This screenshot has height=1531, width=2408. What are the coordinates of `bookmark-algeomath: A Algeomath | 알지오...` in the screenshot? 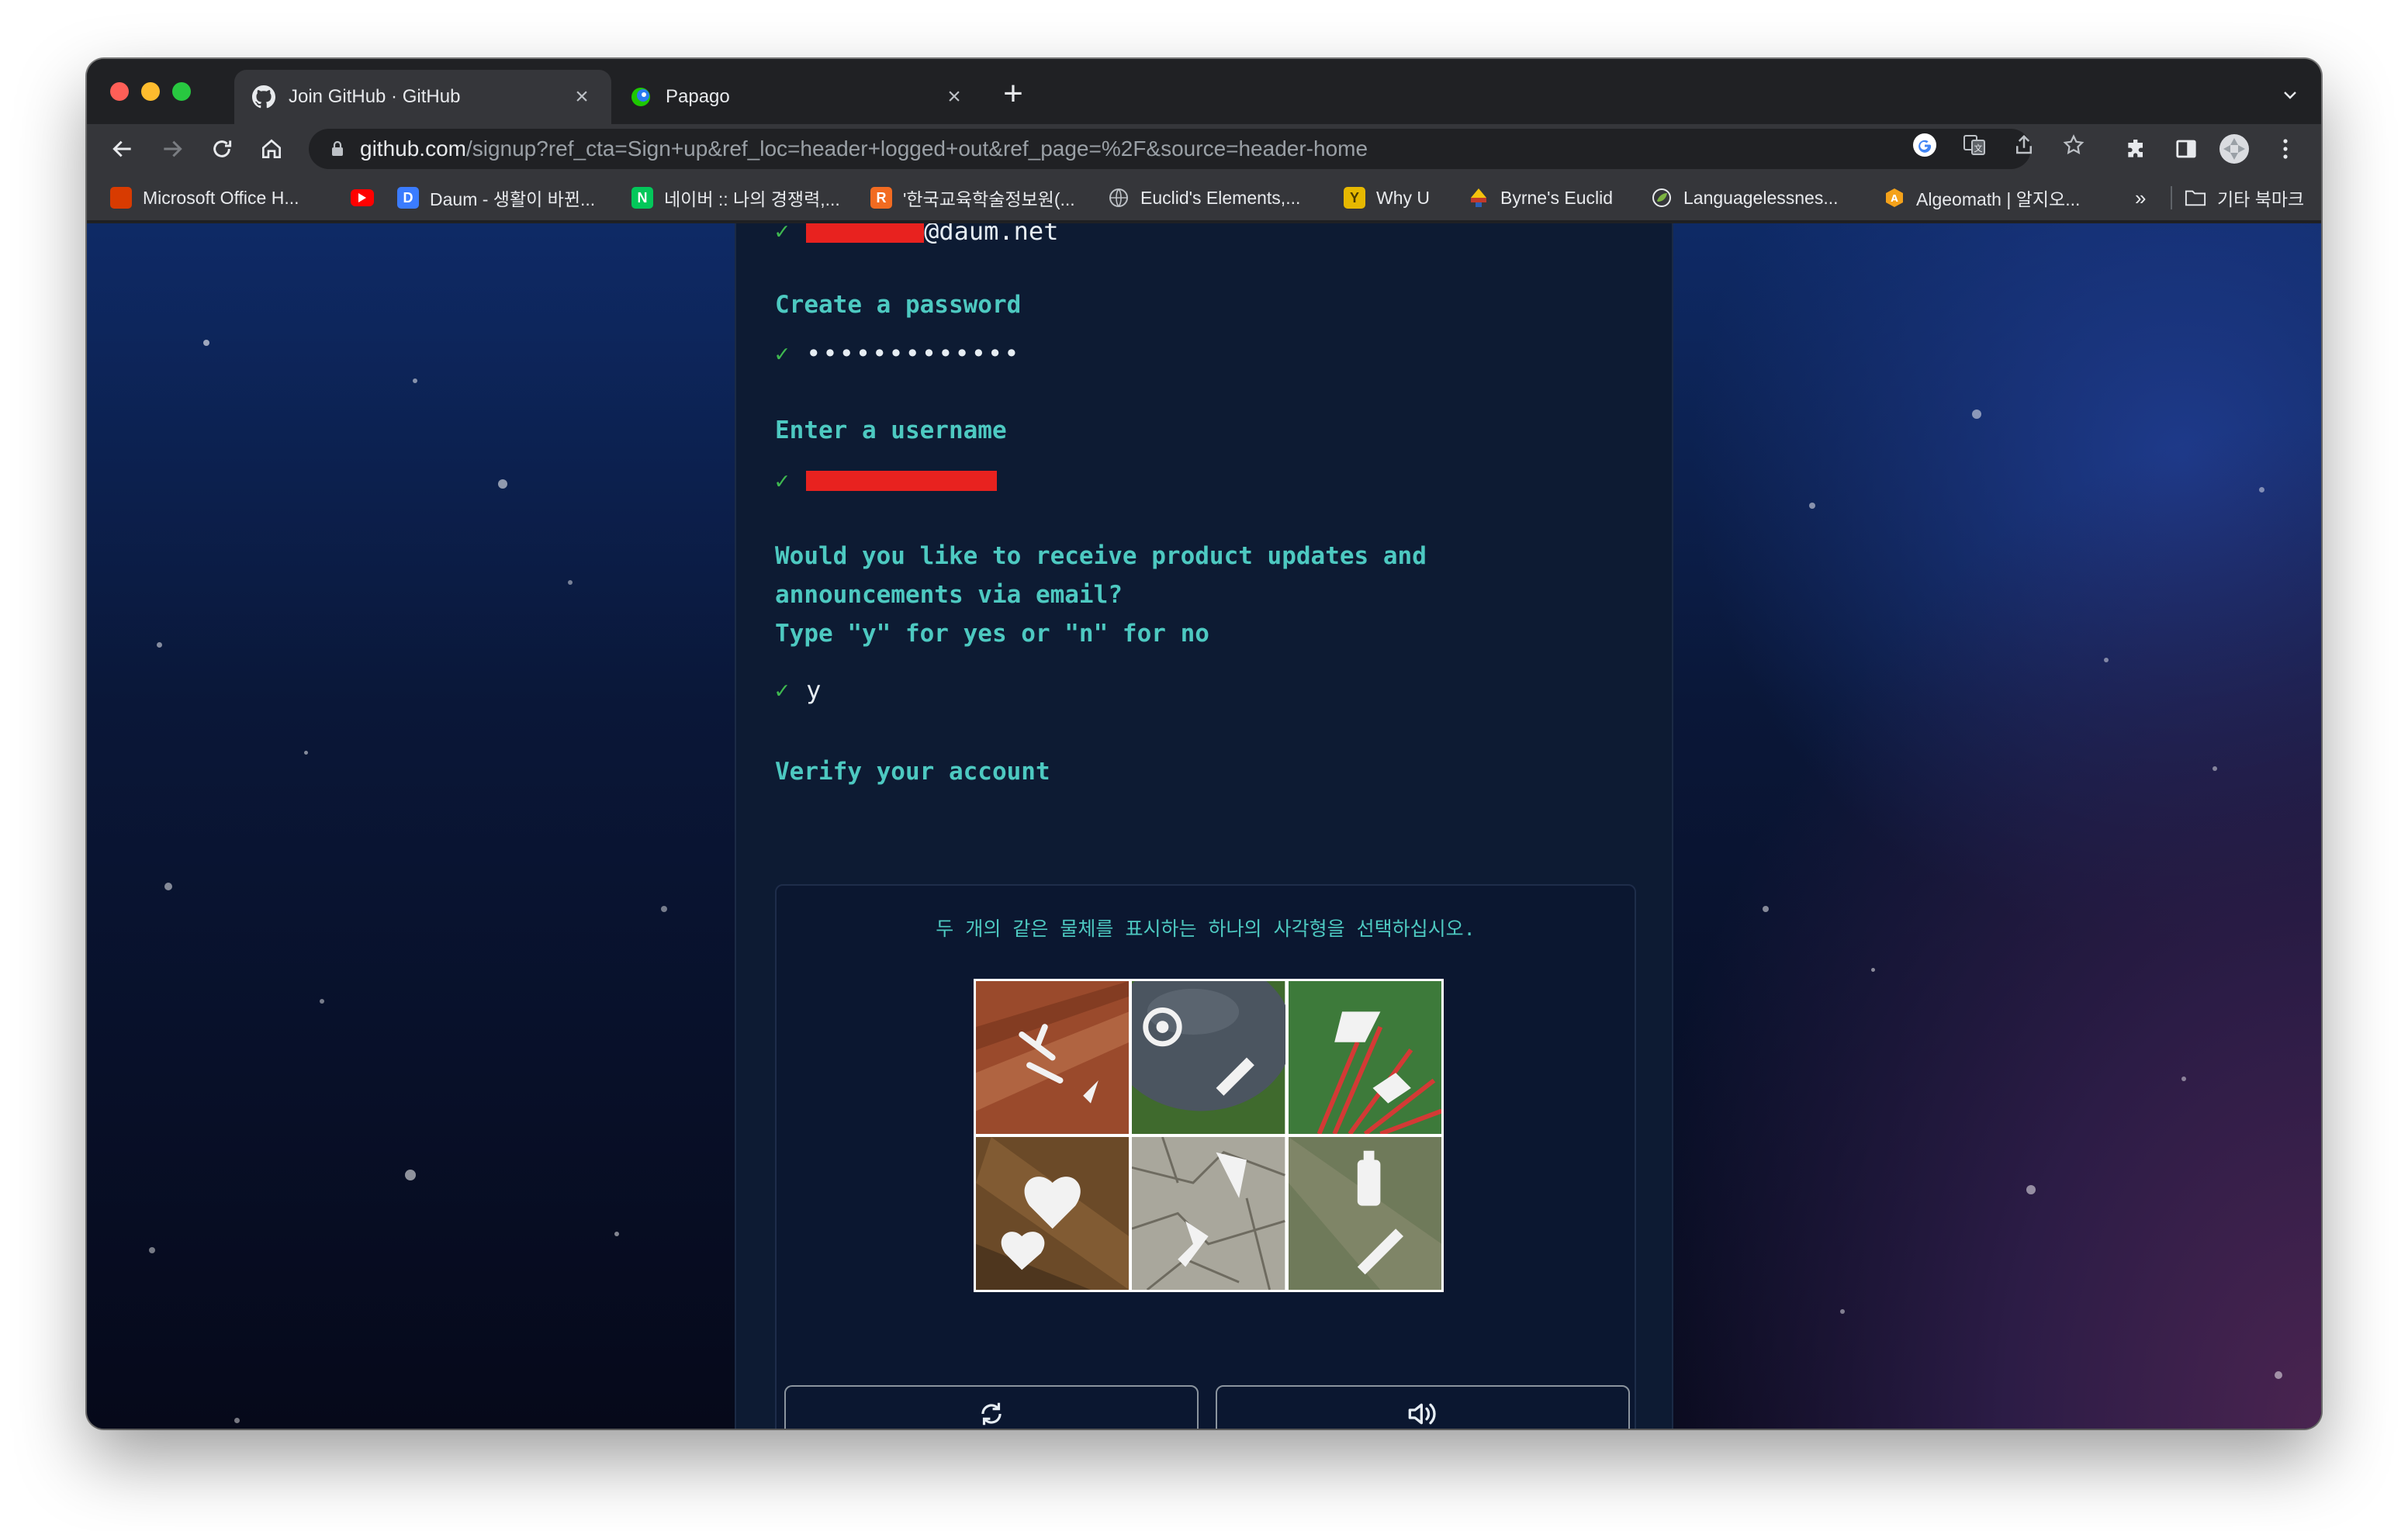 It's located at (1982, 198).